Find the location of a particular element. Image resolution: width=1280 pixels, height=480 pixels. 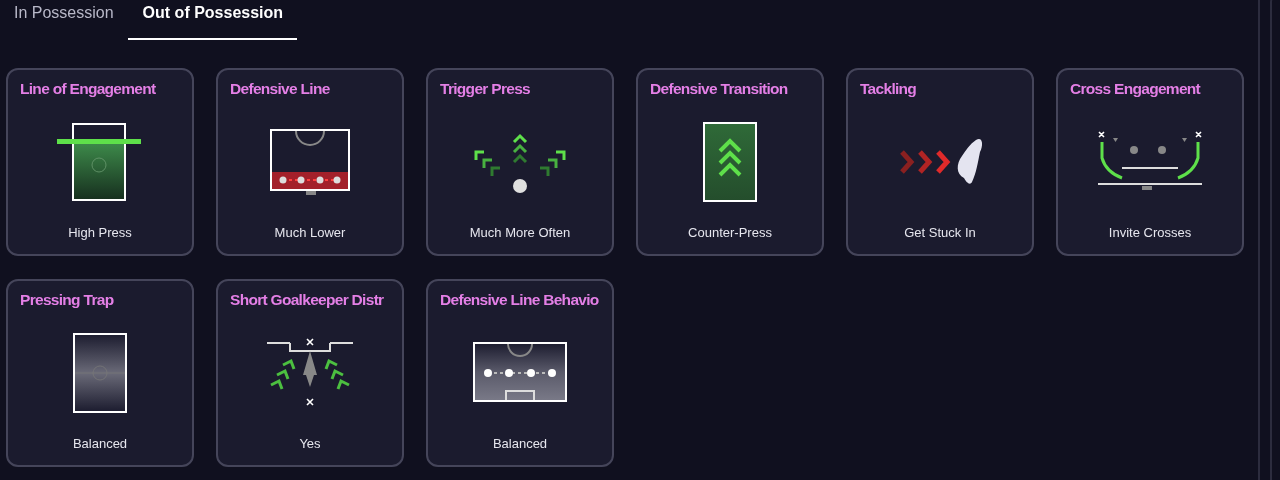

tab: Out of Possession is located at coordinates (212, 20).